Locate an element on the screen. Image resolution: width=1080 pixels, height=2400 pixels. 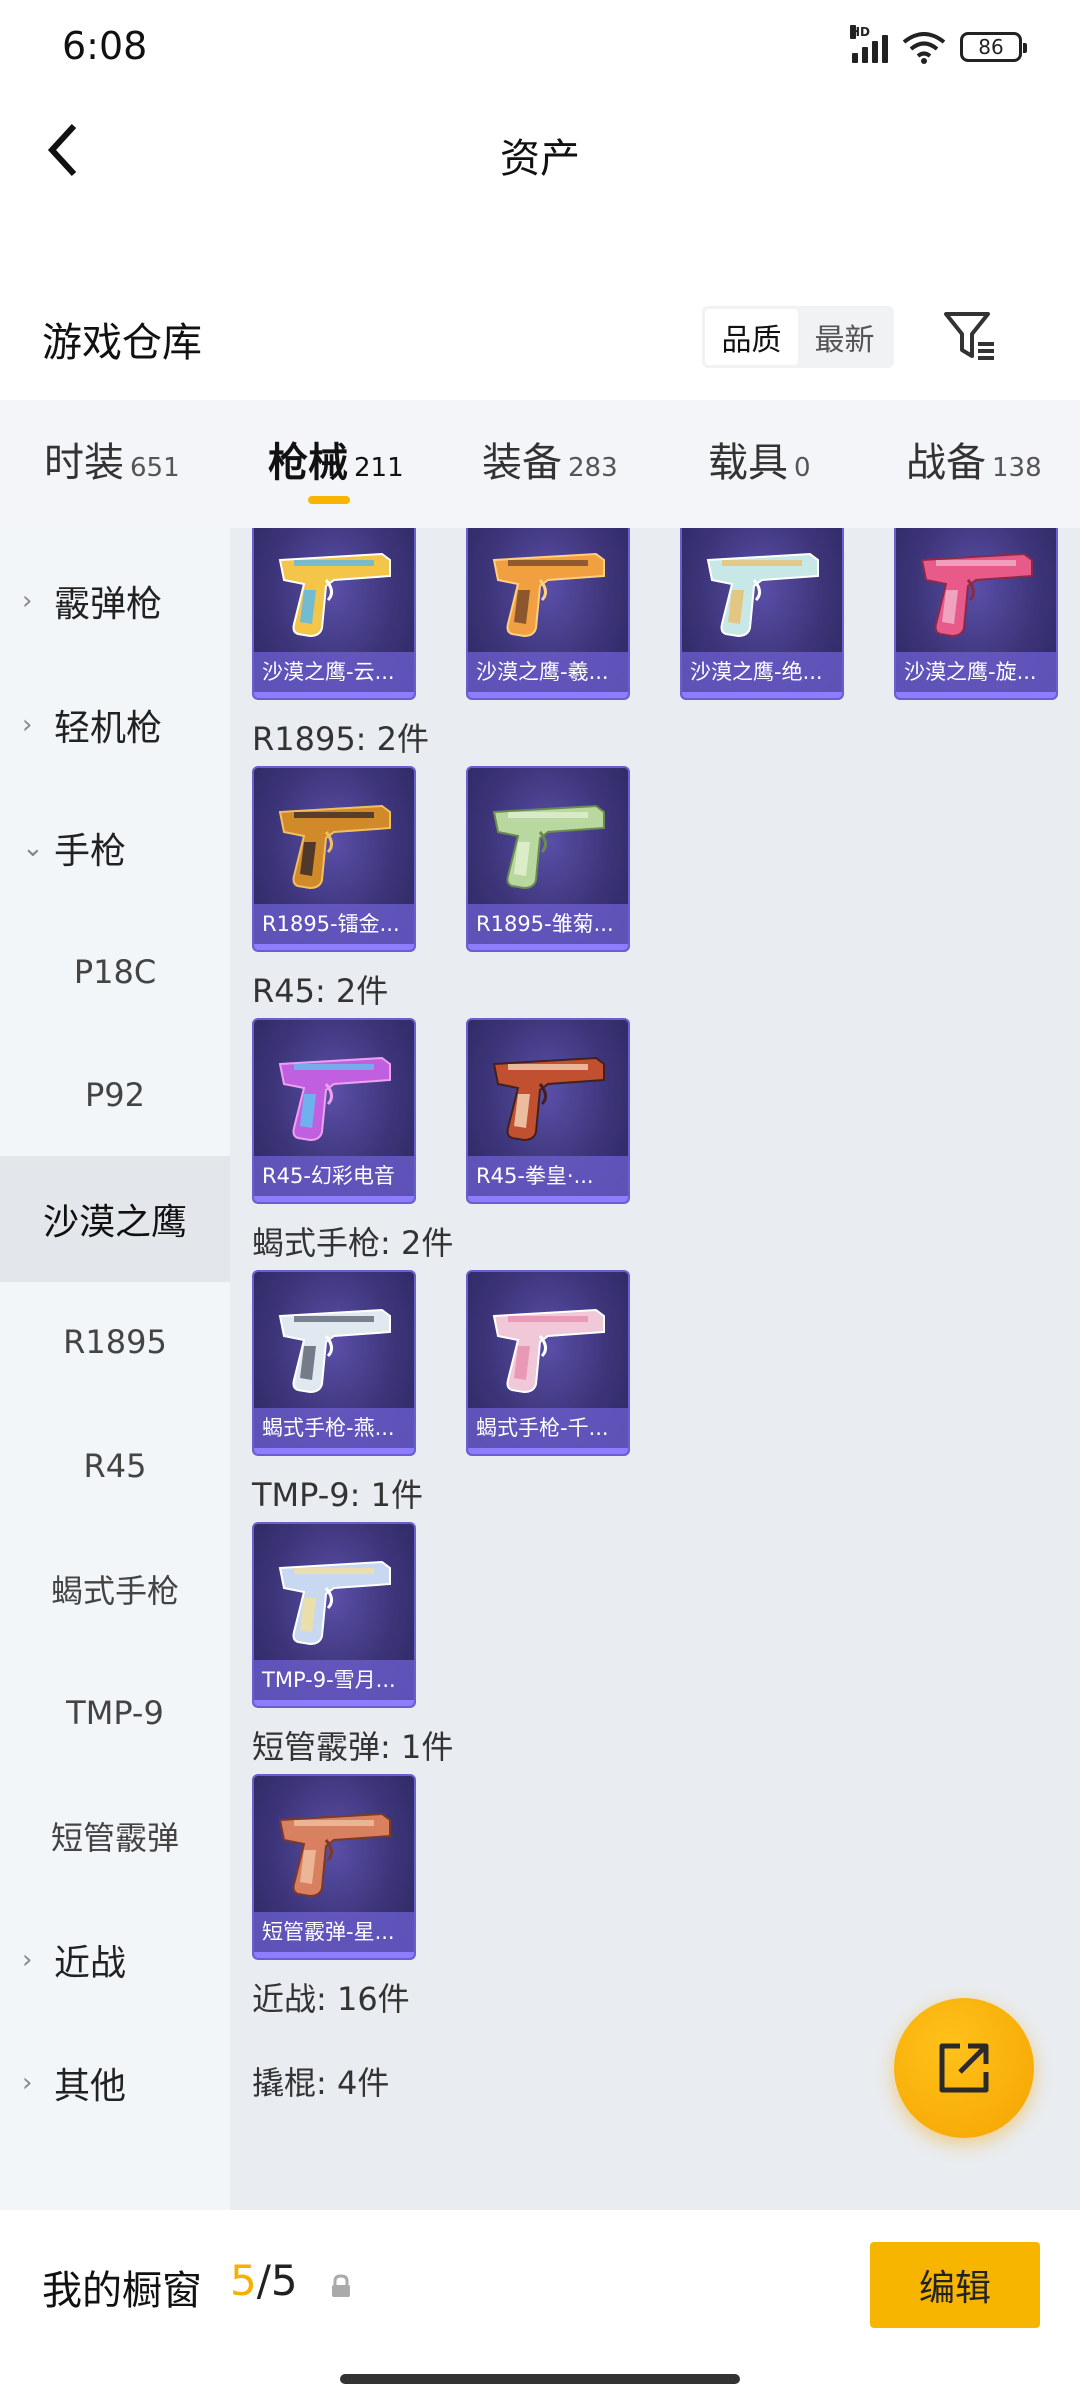
share-external-icon is located at coordinates (964, 2068).